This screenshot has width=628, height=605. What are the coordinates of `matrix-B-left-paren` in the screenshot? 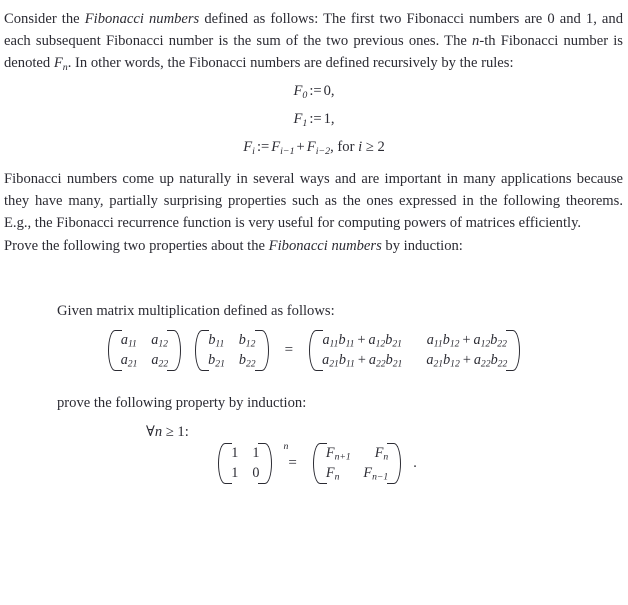 It's located at (202, 350).